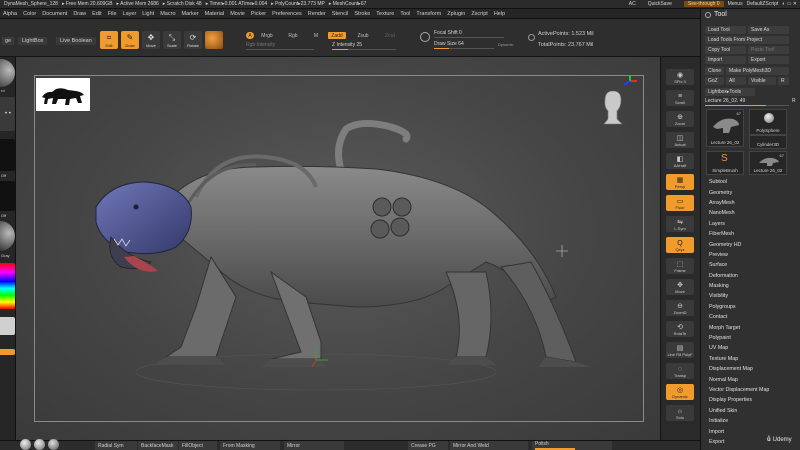 This screenshot has width=800, height=450. What do you see at coordinates (96, 14) in the screenshot?
I see `menu-edit: Edit` at bounding box center [96, 14].